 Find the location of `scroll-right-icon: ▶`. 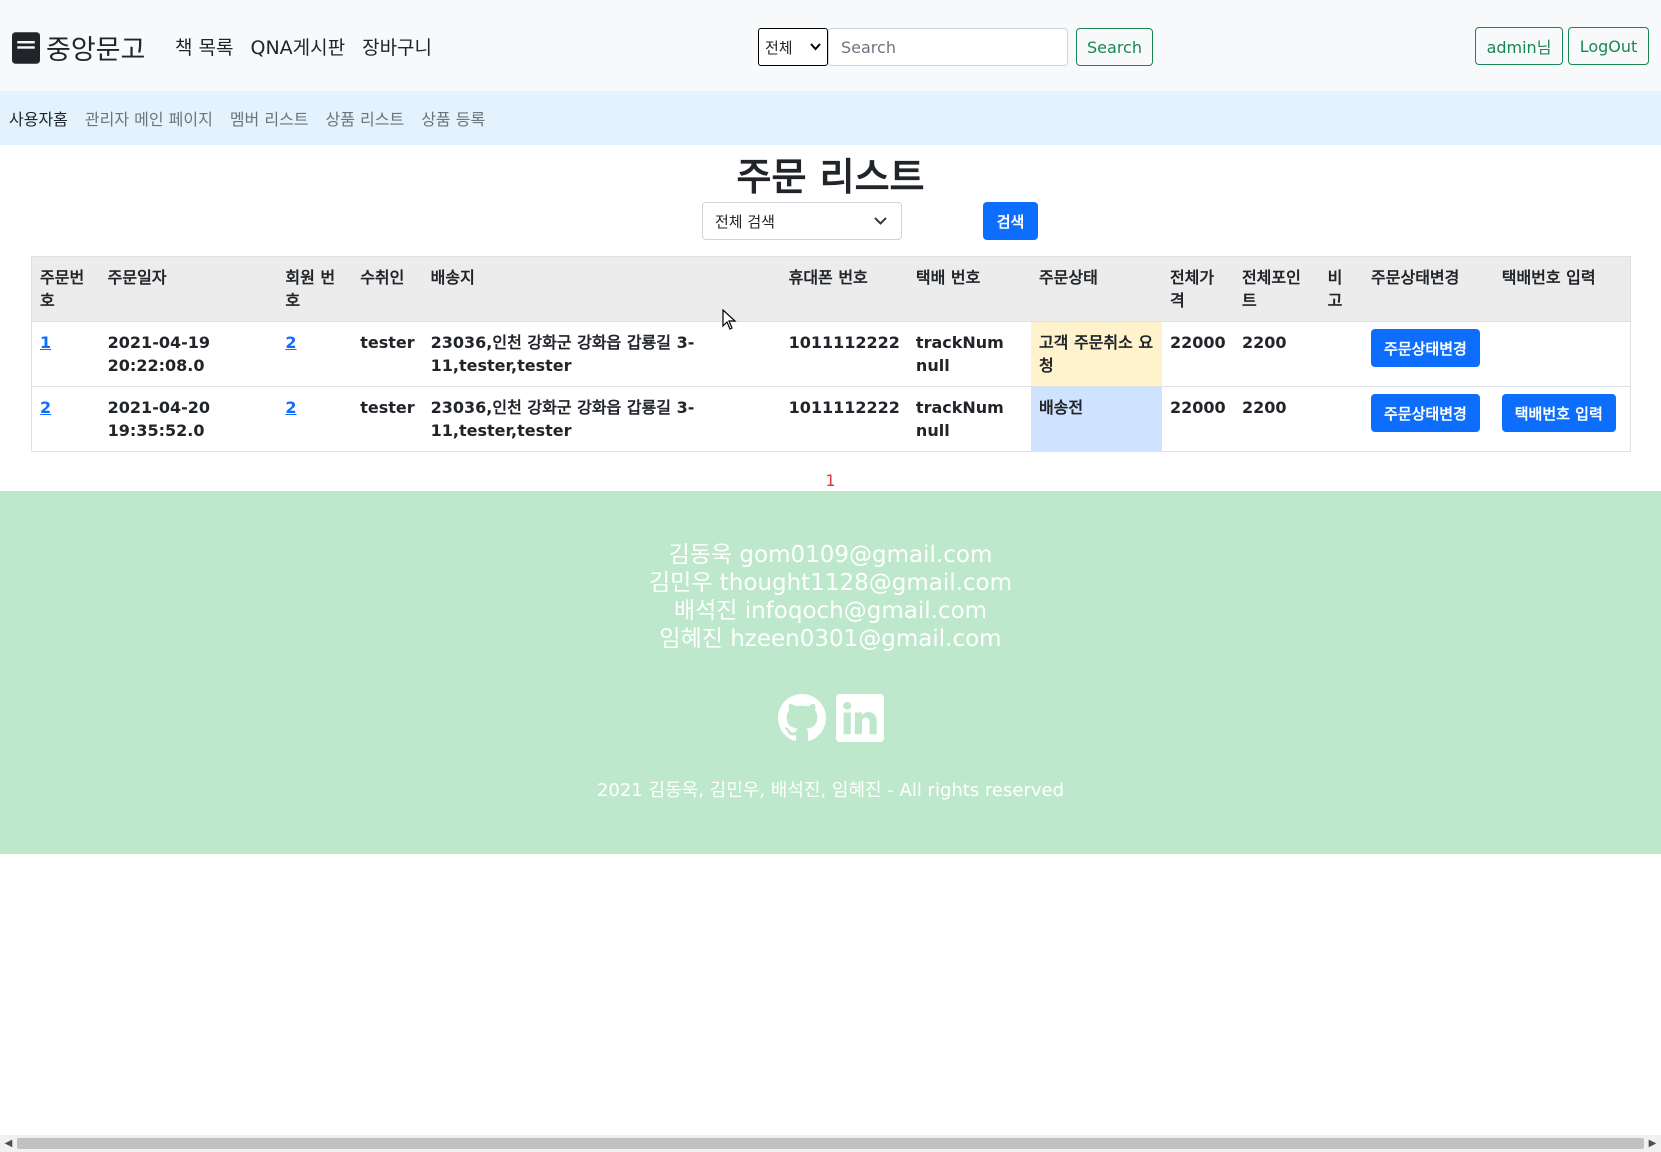

scroll-right-icon: ▶ is located at coordinates (1652, 1143).